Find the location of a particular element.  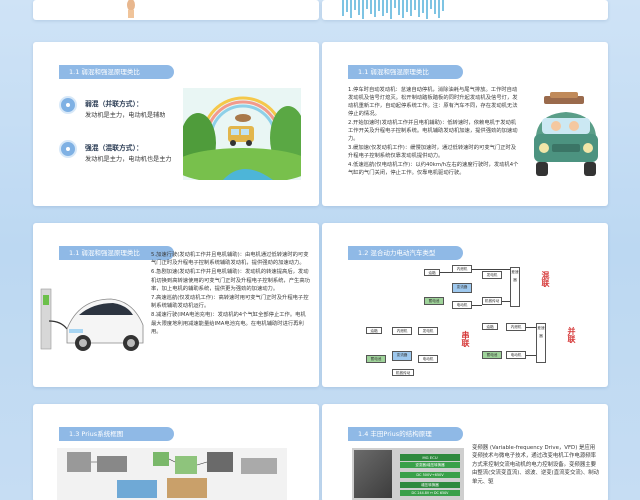

prius-system-diagram is located at coordinates (172, 474).